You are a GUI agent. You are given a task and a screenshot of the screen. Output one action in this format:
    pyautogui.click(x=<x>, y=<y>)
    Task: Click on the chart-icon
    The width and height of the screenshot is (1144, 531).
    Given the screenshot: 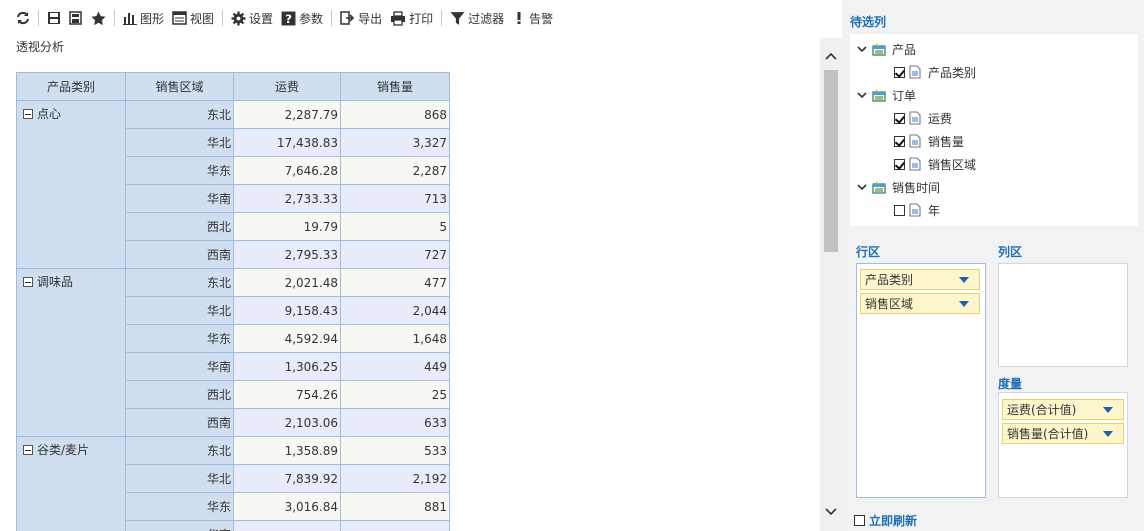 What is the action you would take?
    pyautogui.click(x=130, y=19)
    